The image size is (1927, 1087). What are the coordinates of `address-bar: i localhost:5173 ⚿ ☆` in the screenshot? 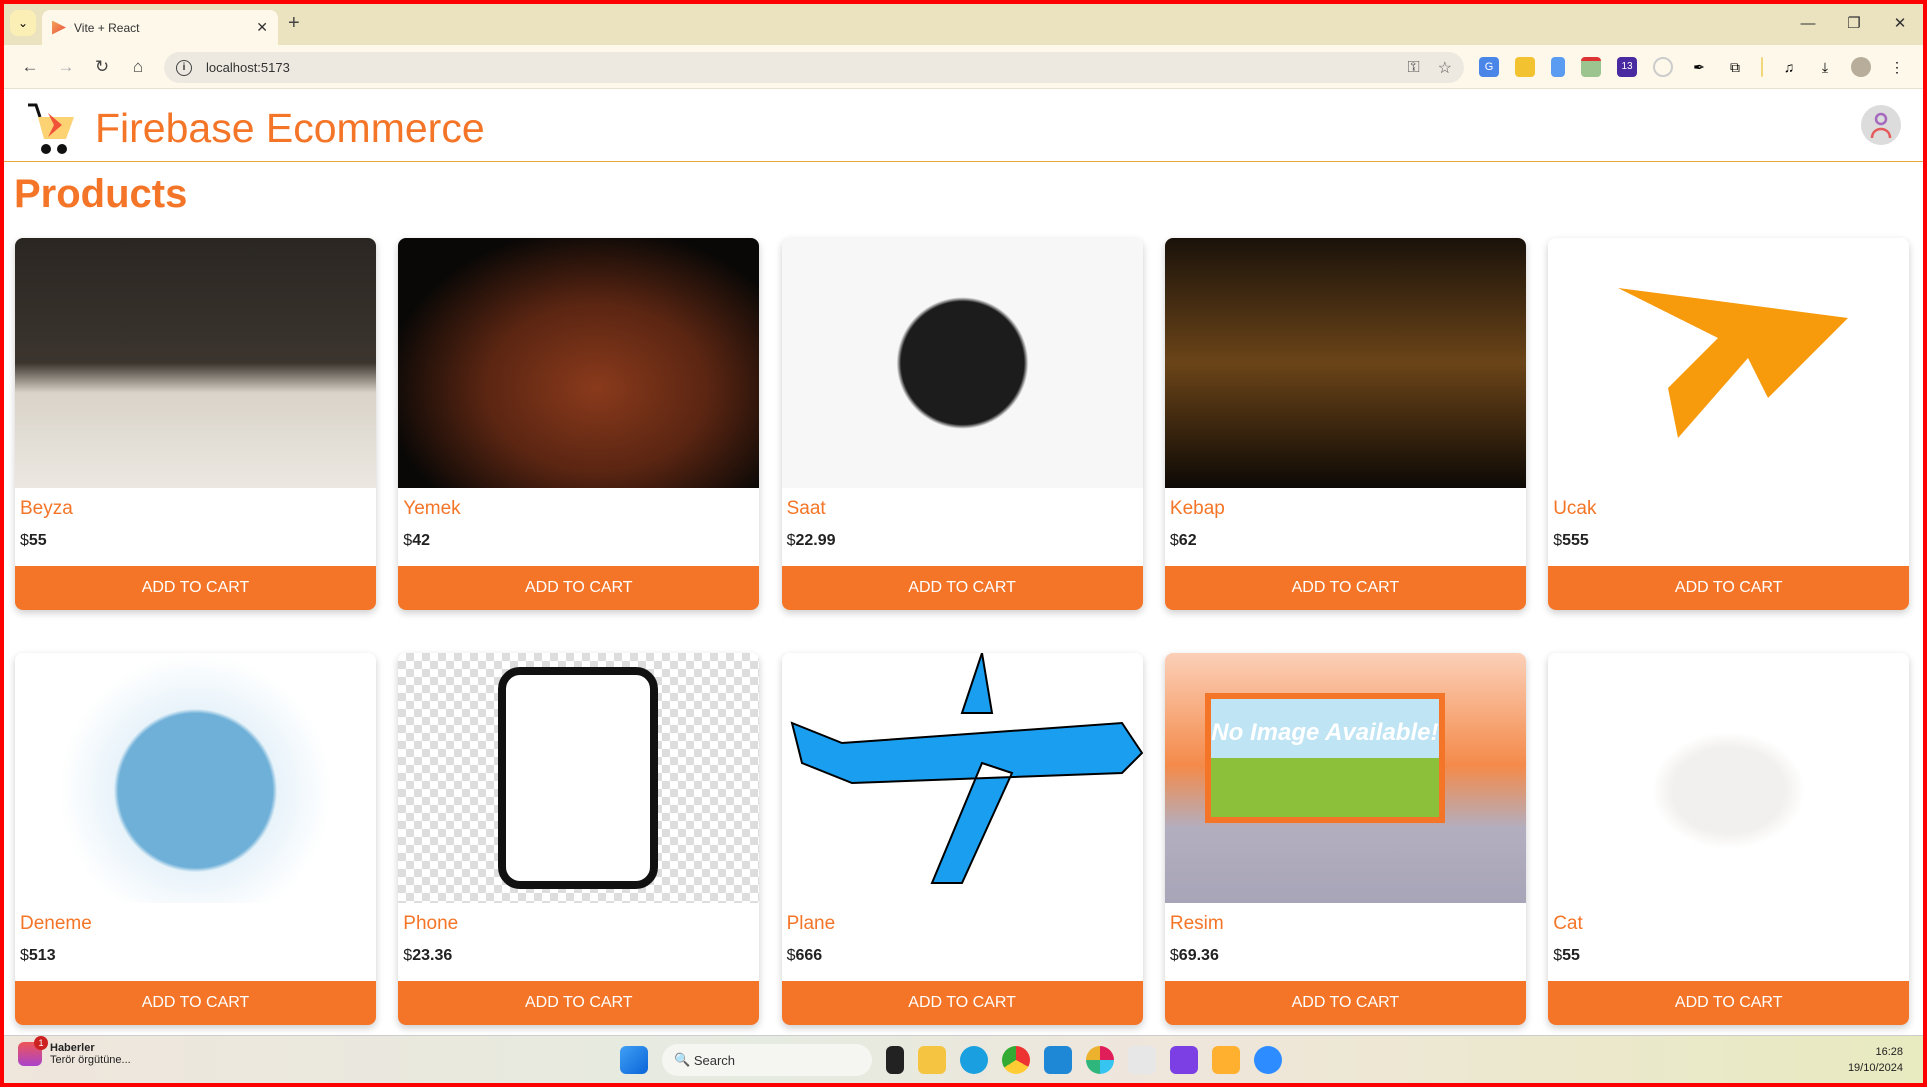 It's located at (814, 67).